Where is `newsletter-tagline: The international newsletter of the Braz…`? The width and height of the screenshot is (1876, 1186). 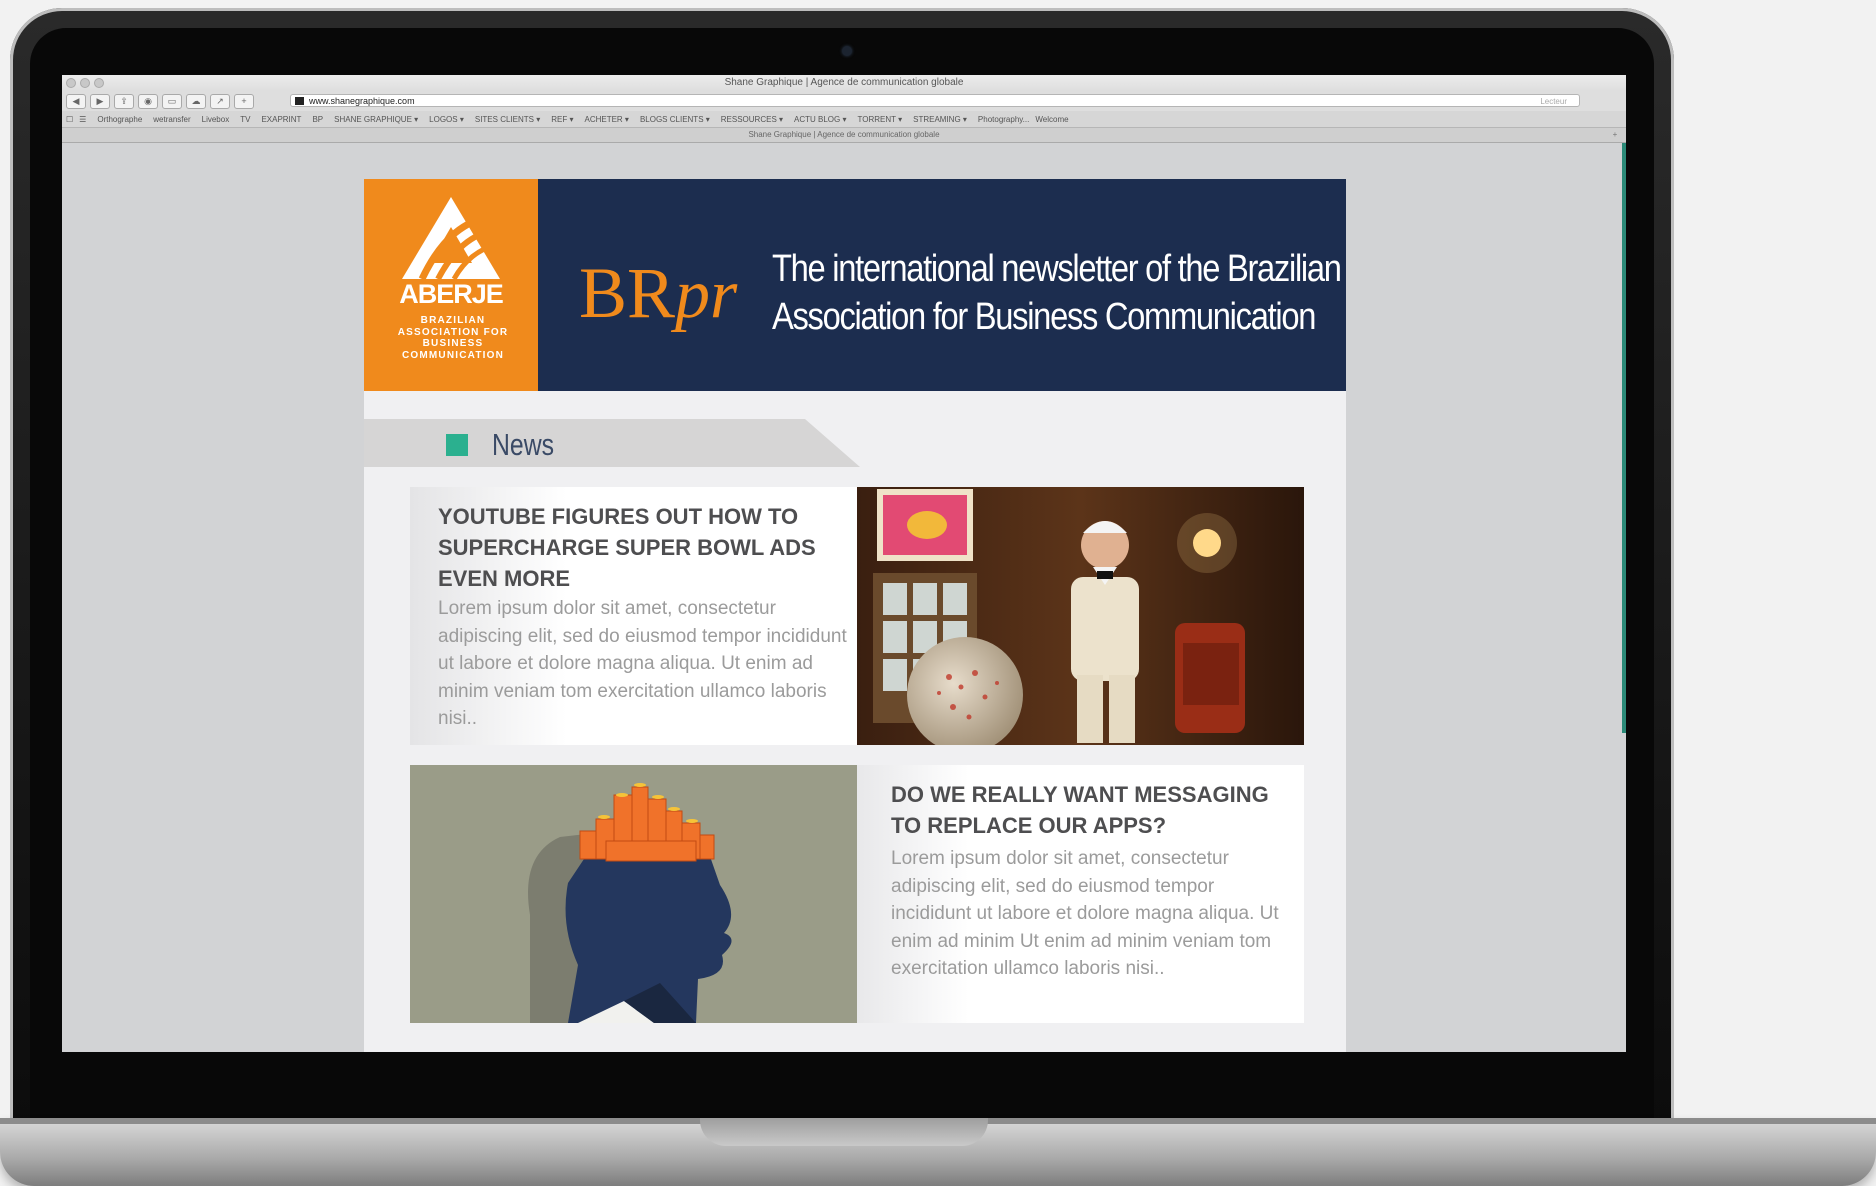 newsletter-tagline: The international newsletter of the Braz… is located at coordinates (1057, 293).